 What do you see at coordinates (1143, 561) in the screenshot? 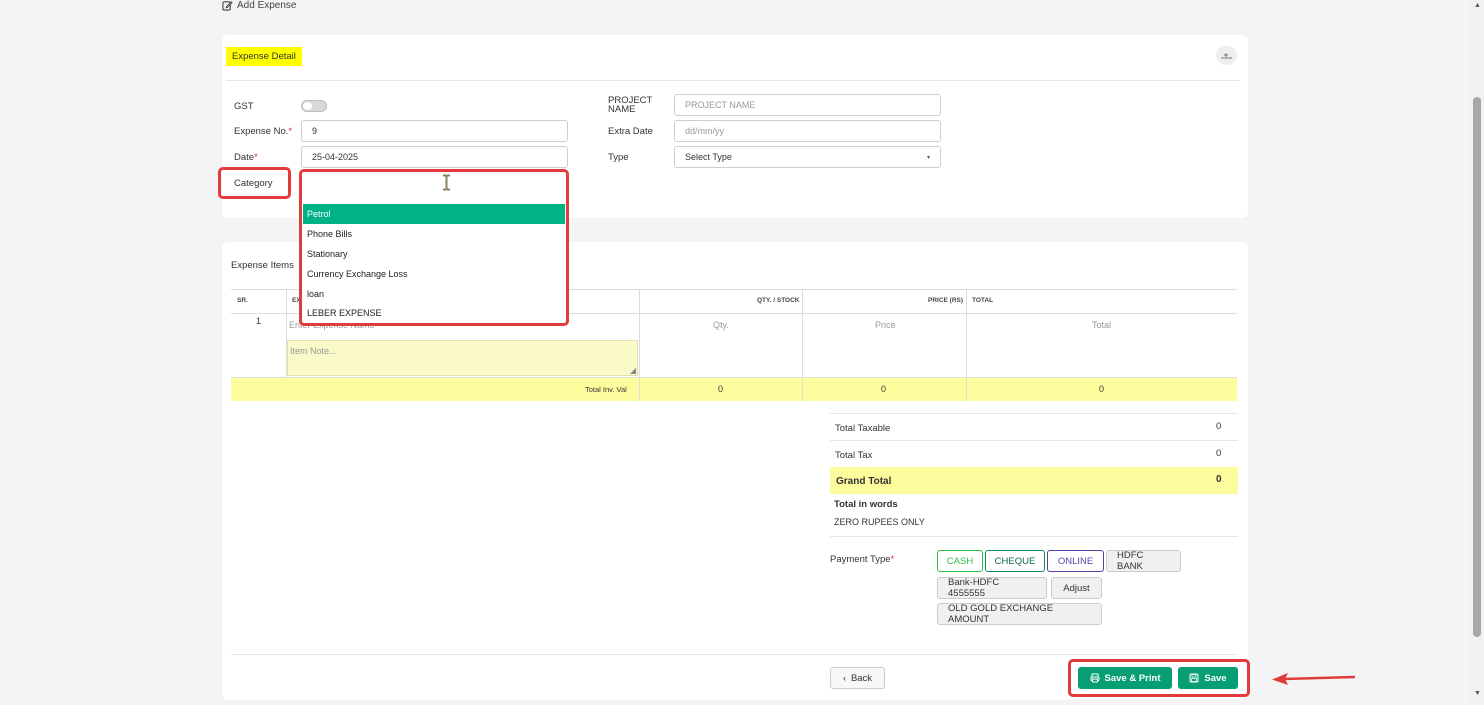
I see `payment-hdfc-bank-button: HDFC BANK` at bounding box center [1143, 561].